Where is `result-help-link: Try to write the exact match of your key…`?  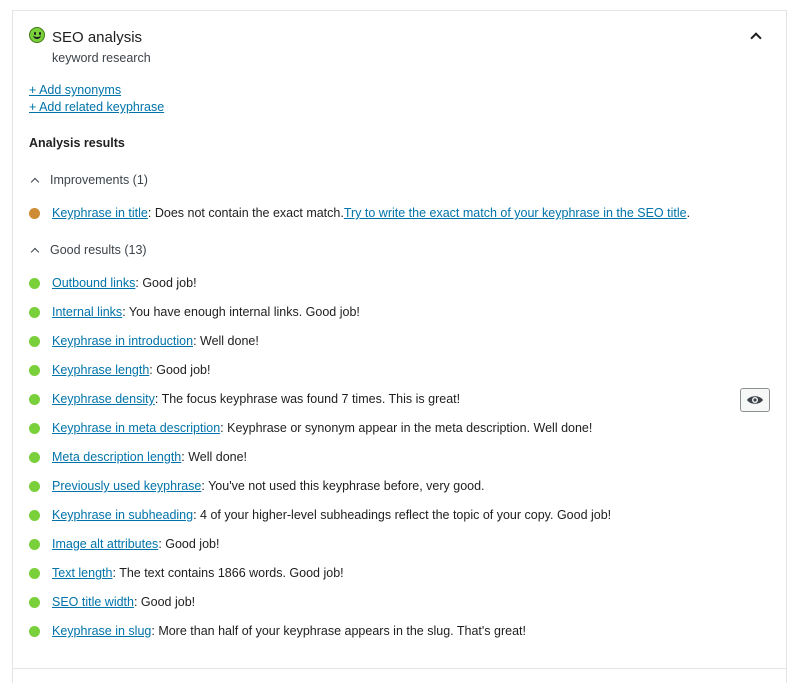 result-help-link: Try to write the exact match of your key… is located at coordinates (515, 213).